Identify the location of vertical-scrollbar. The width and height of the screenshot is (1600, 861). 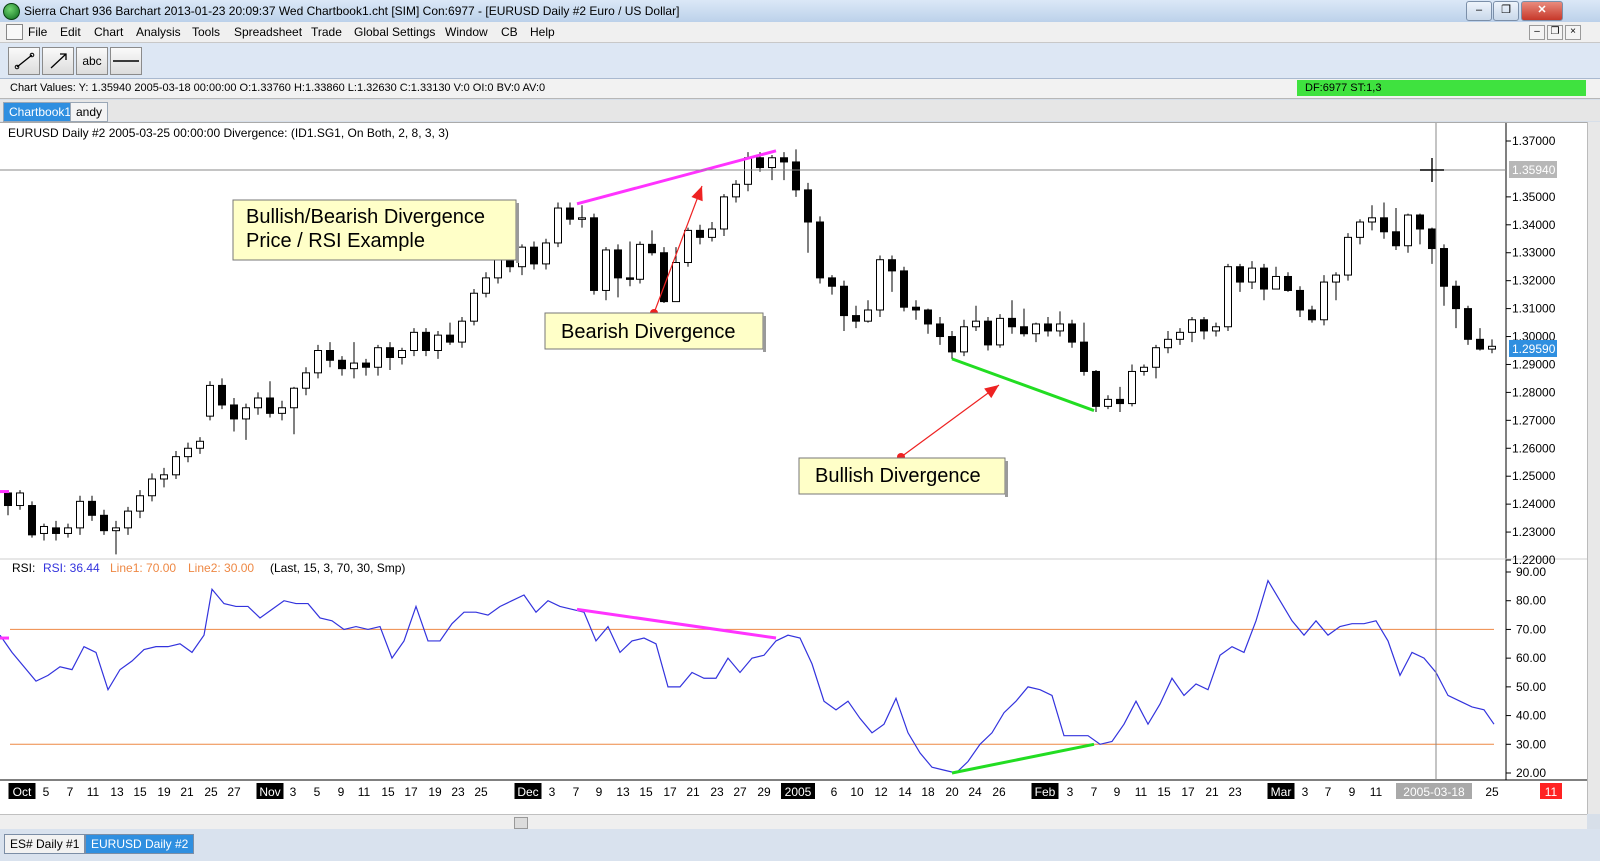
(1593, 468).